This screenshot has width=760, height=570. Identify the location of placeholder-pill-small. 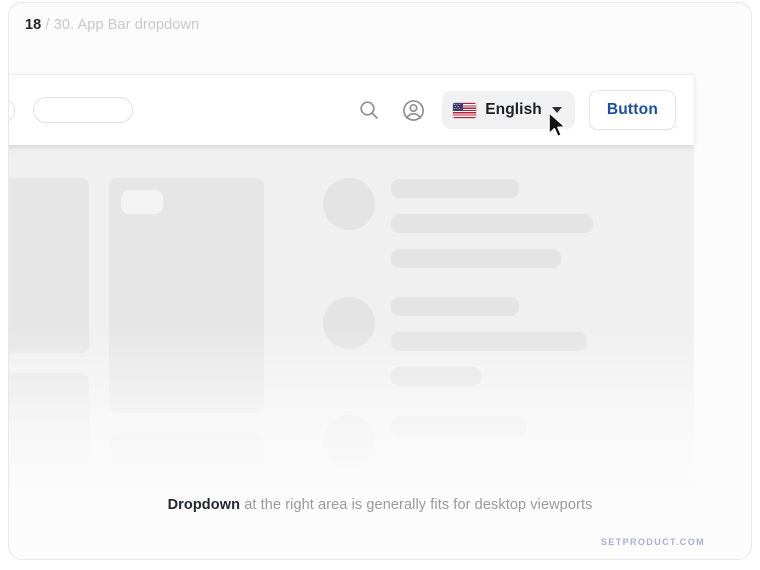
(12, 110).